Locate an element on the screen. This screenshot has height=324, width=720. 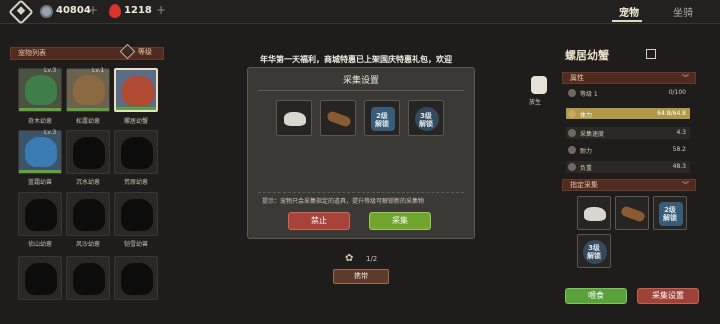
paw-icon: ✿ is located at coordinates (349, 258).